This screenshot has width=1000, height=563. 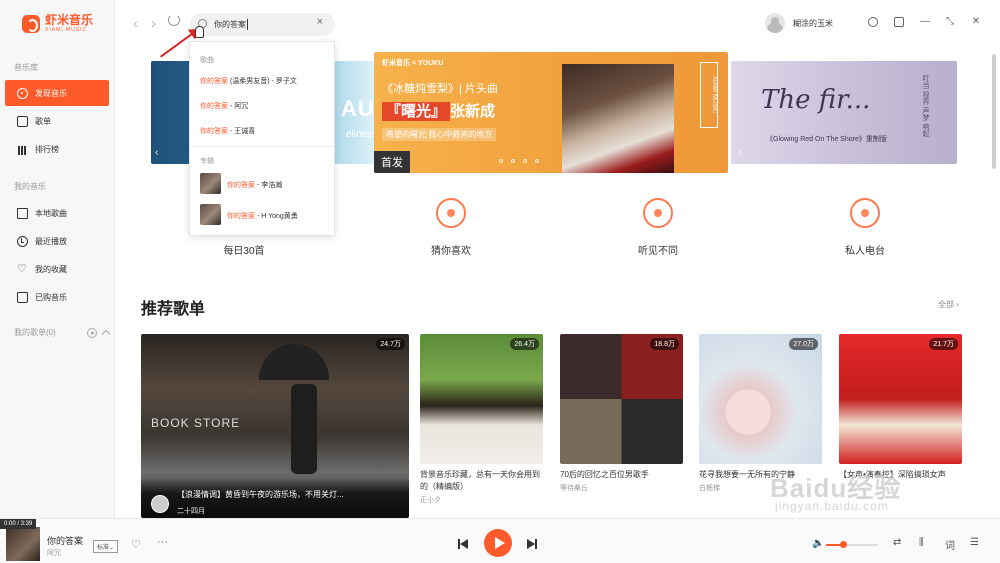 I want to click on sidebar-item-charts: 排行榜, so click(x=57, y=149).